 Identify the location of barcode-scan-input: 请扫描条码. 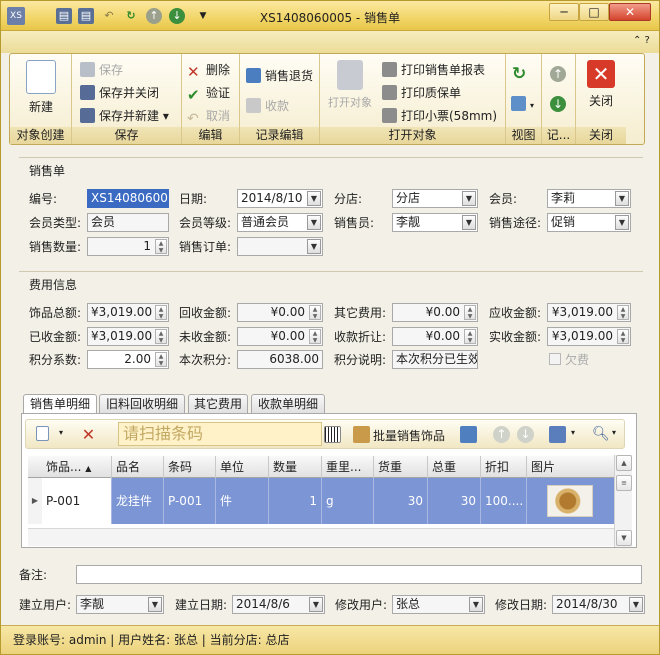
(220, 434).